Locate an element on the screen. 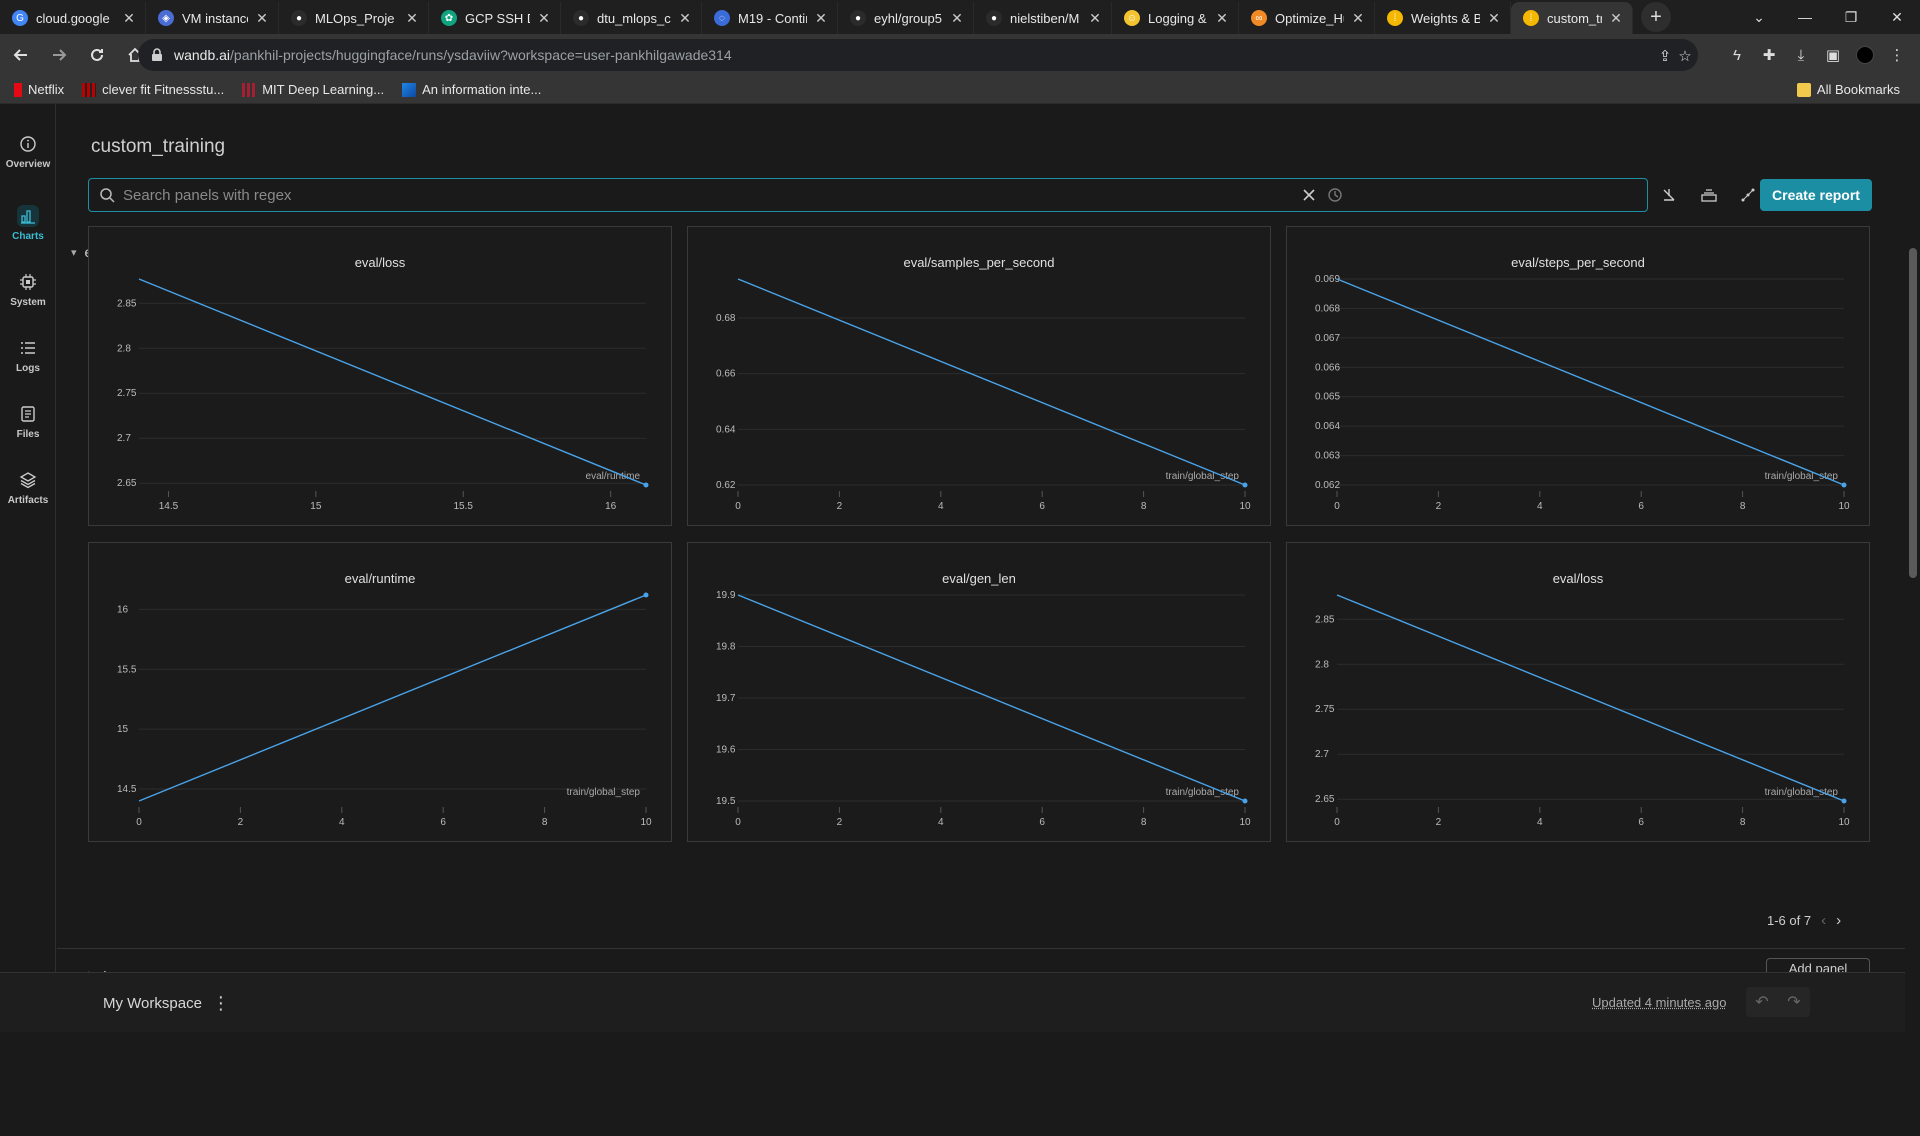 This screenshot has width=1920, height=1136. profile-avatar is located at coordinates (1865, 55).